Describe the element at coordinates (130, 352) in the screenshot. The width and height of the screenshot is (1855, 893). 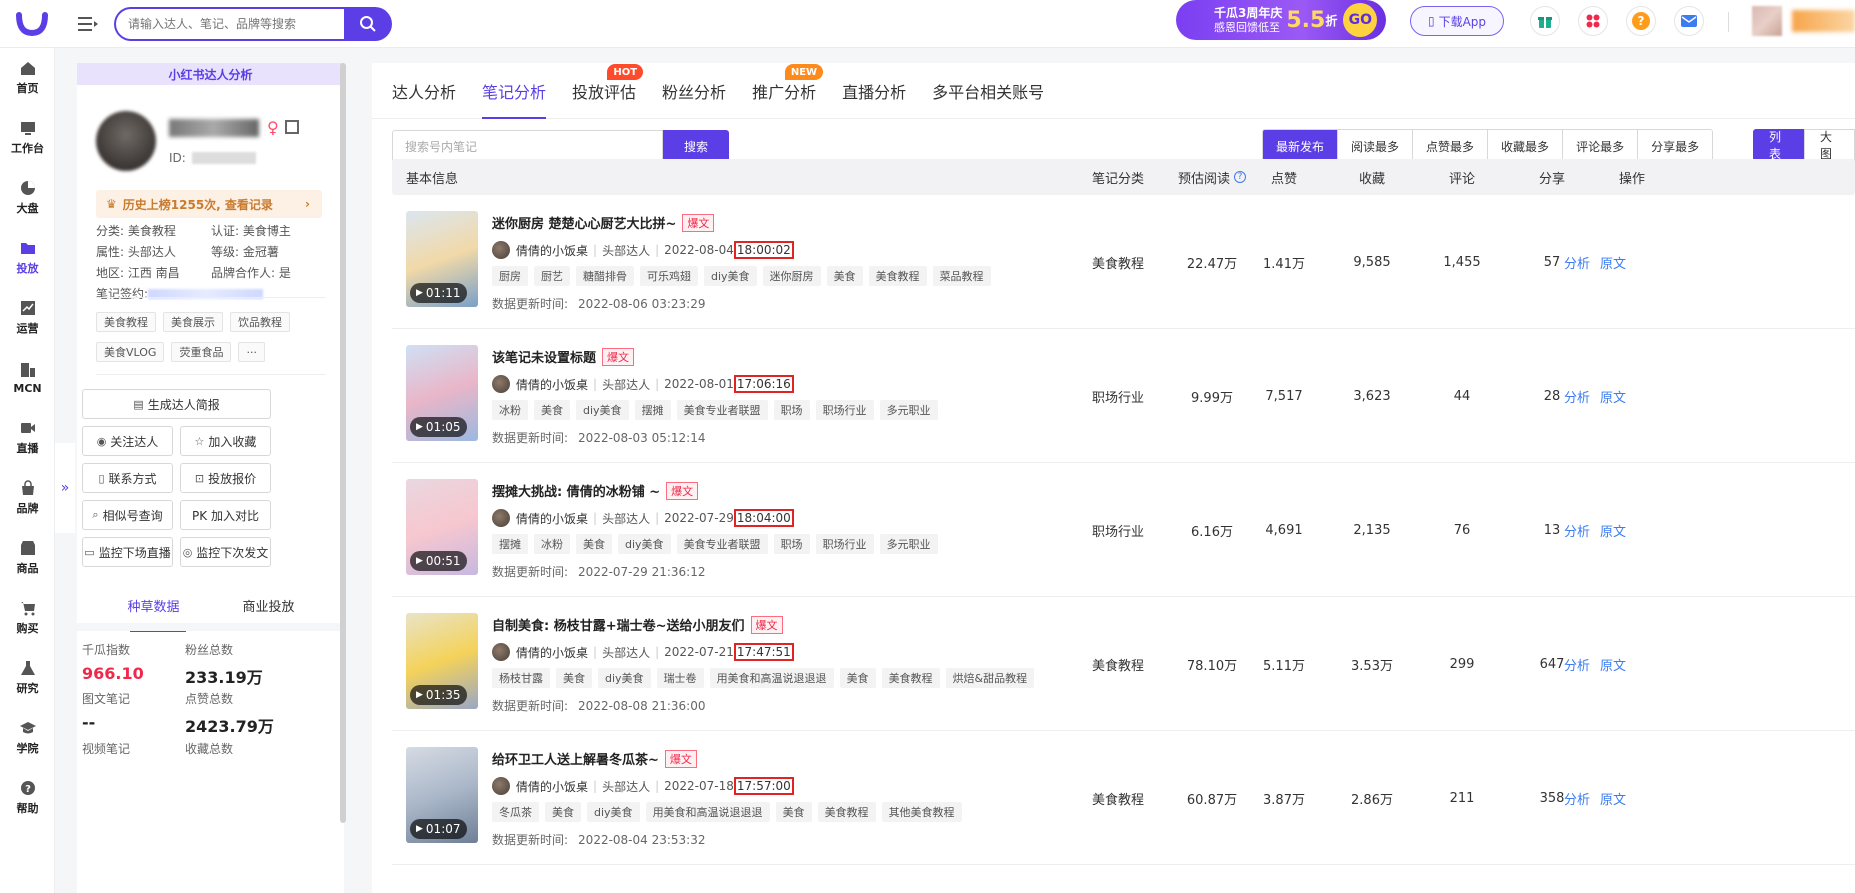
I see `influencer-tag: 美食VLOG` at that location.